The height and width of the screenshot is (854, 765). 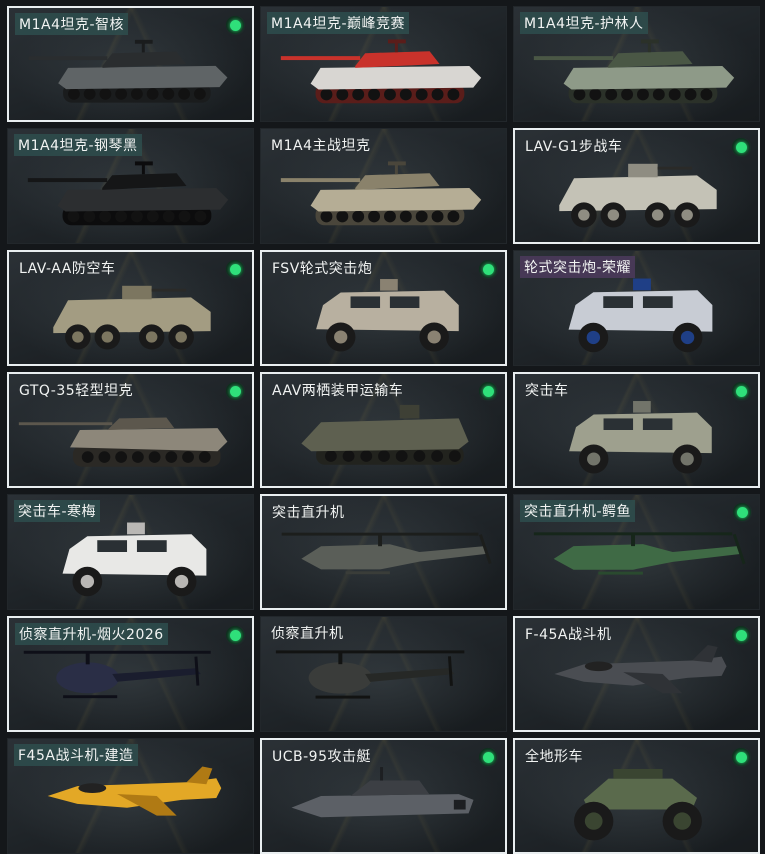 What do you see at coordinates (57, 511) in the screenshot?
I see `vehicle-name: 突击车-寒梅` at bounding box center [57, 511].